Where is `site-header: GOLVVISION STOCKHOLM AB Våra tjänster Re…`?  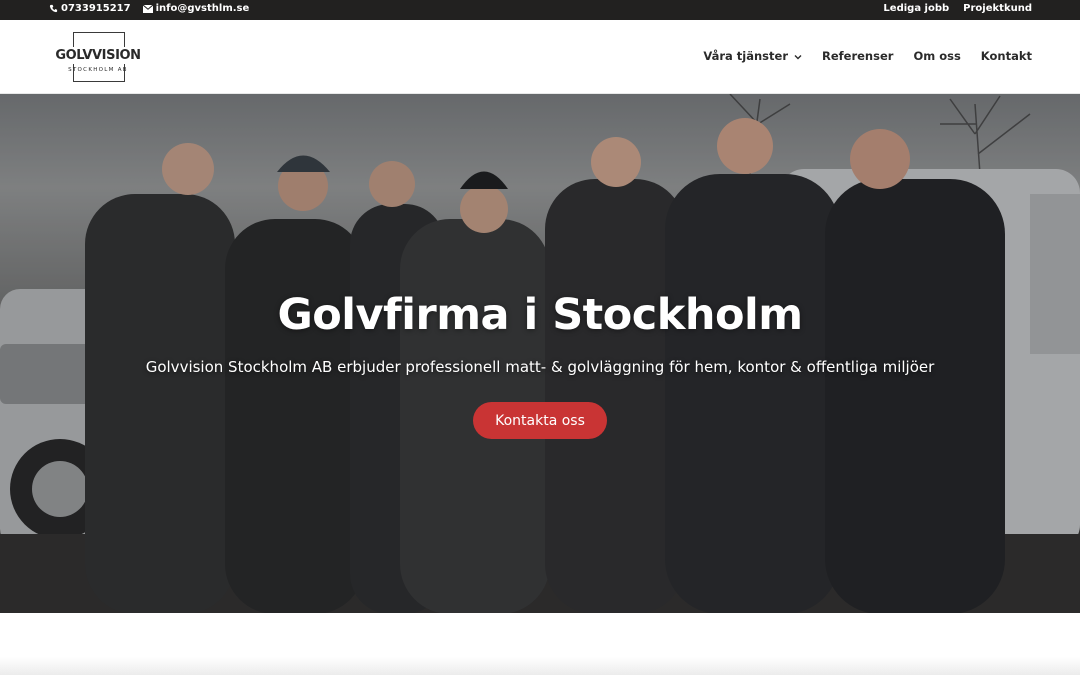
site-header: GOLVVISION STOCKHOLM AB Våra tjänster Re… is located at coordinates (540, 57).